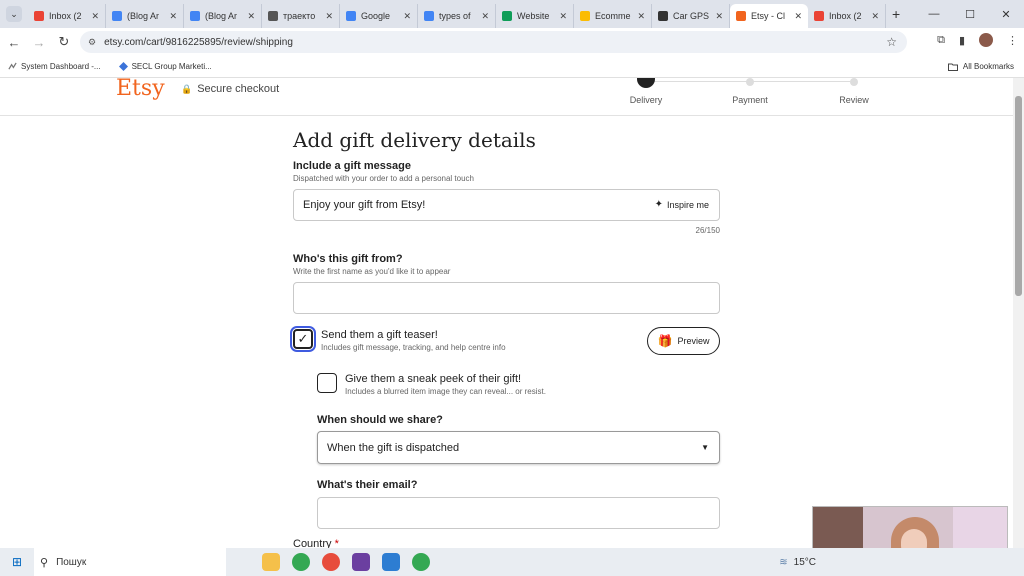 The height and width of the screenshot is (576, 1024). I want to click on browser-tab: Etsy - Cl ✕, so click(769, 16).